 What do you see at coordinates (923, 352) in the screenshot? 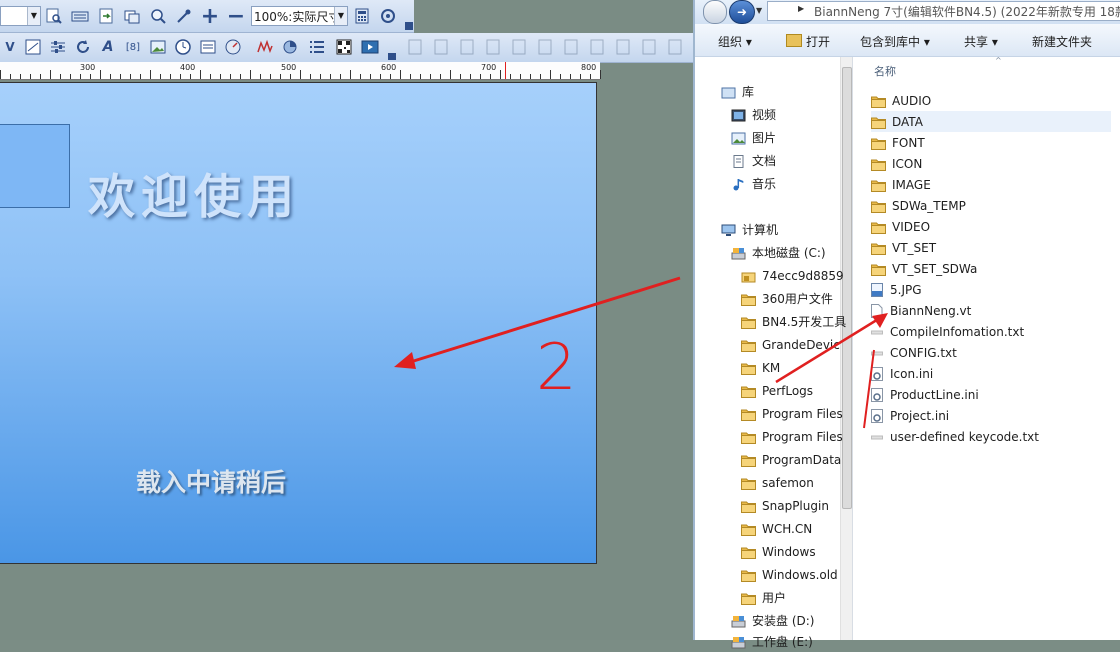
I see `file-name: CONFIG.txt` at bounding box center [923, 352].